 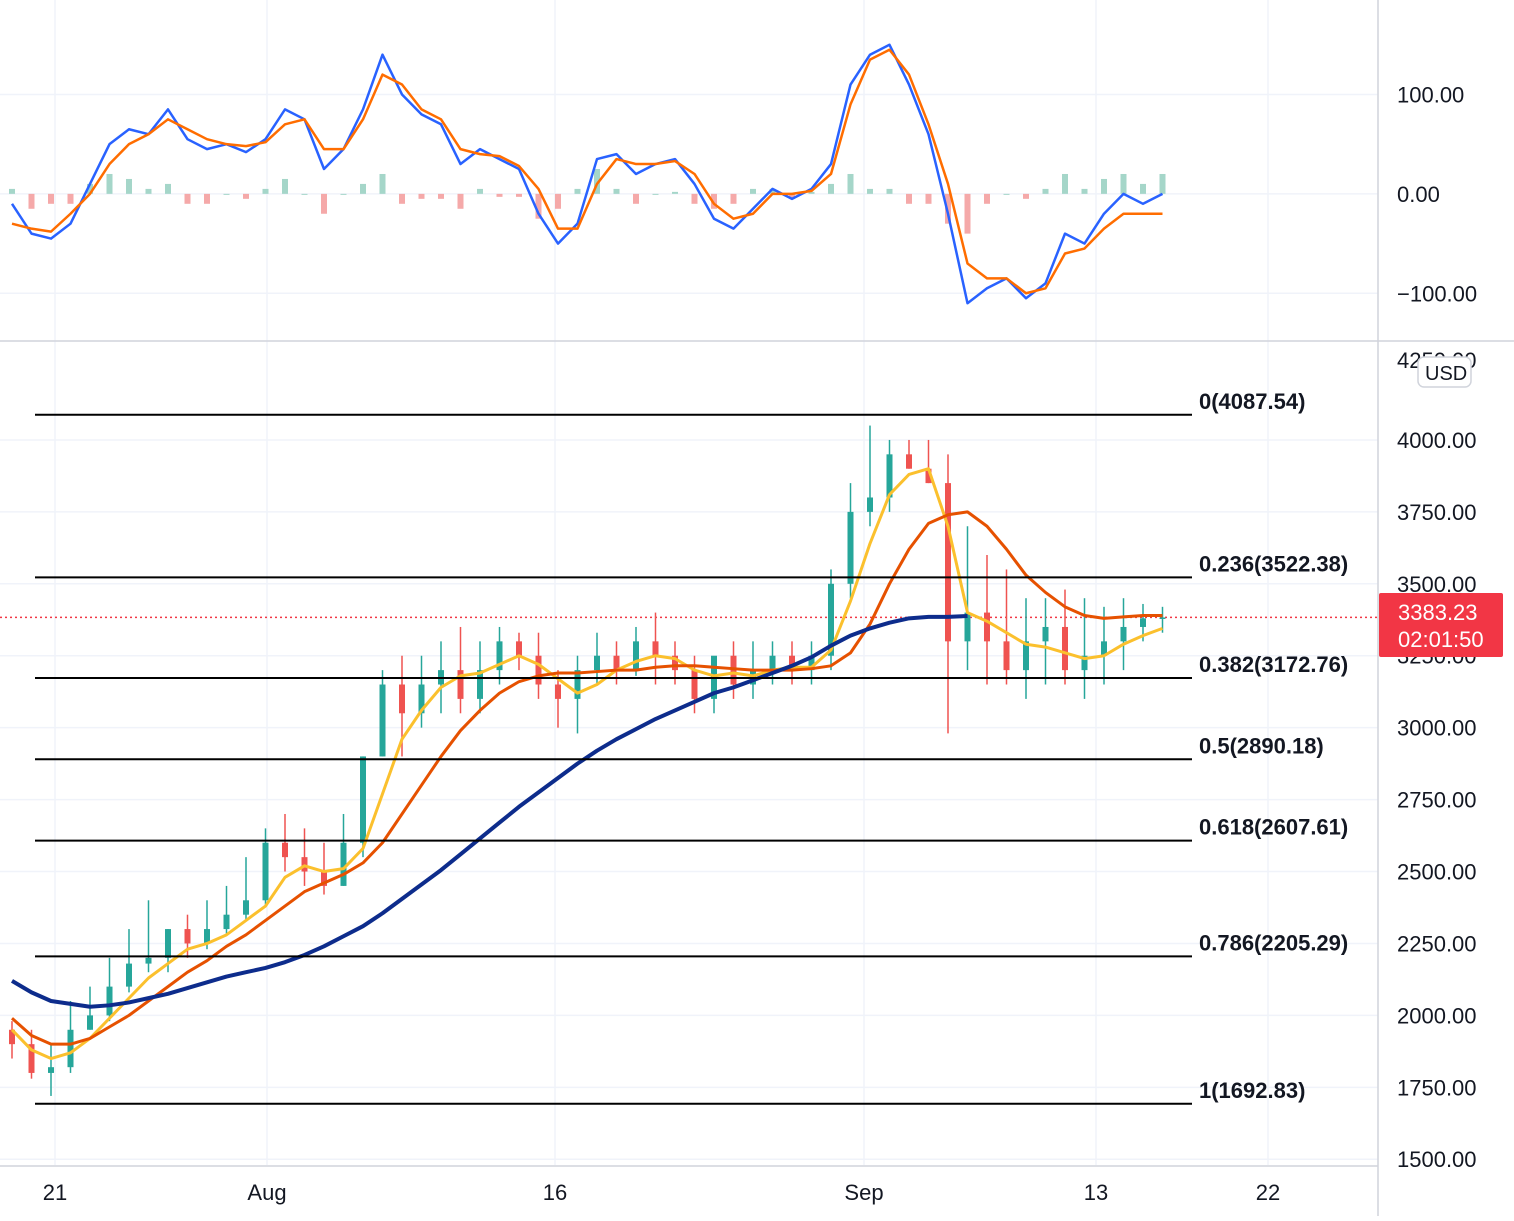 I want to click on price-y-tick-label: 2750.00, so click(x=1437, y=800).